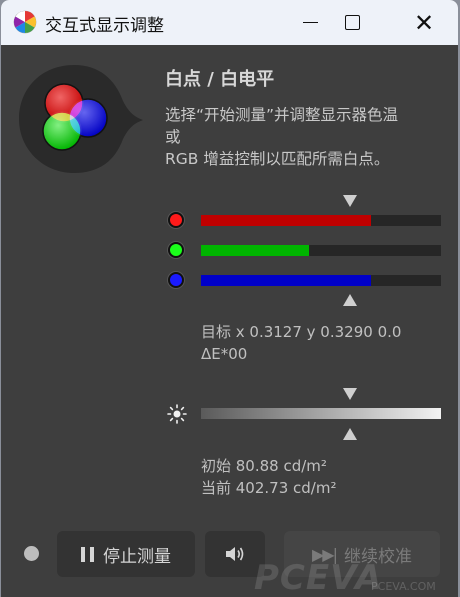 Image resolution: width=460 pixels, height=597 pixels. What do you see at coordinates (235, 554) in the screenshot?
I see `speaker-icon` at bounding box center [235, 554].